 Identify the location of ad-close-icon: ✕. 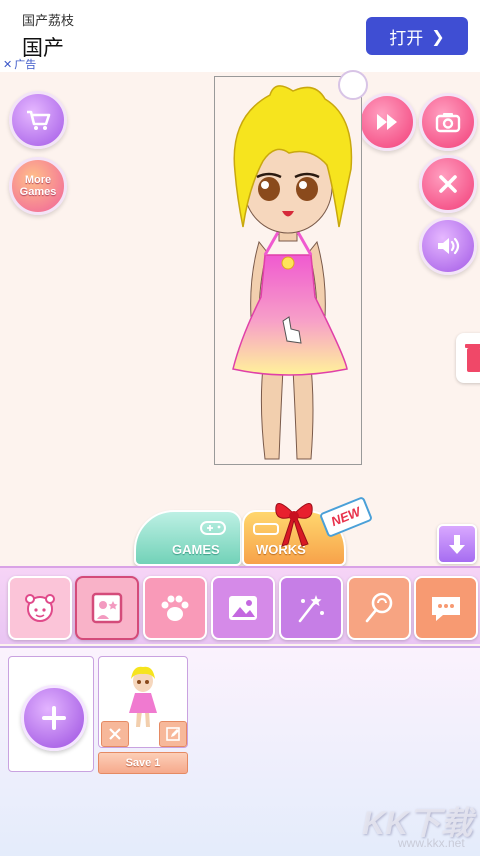
(7, 64).